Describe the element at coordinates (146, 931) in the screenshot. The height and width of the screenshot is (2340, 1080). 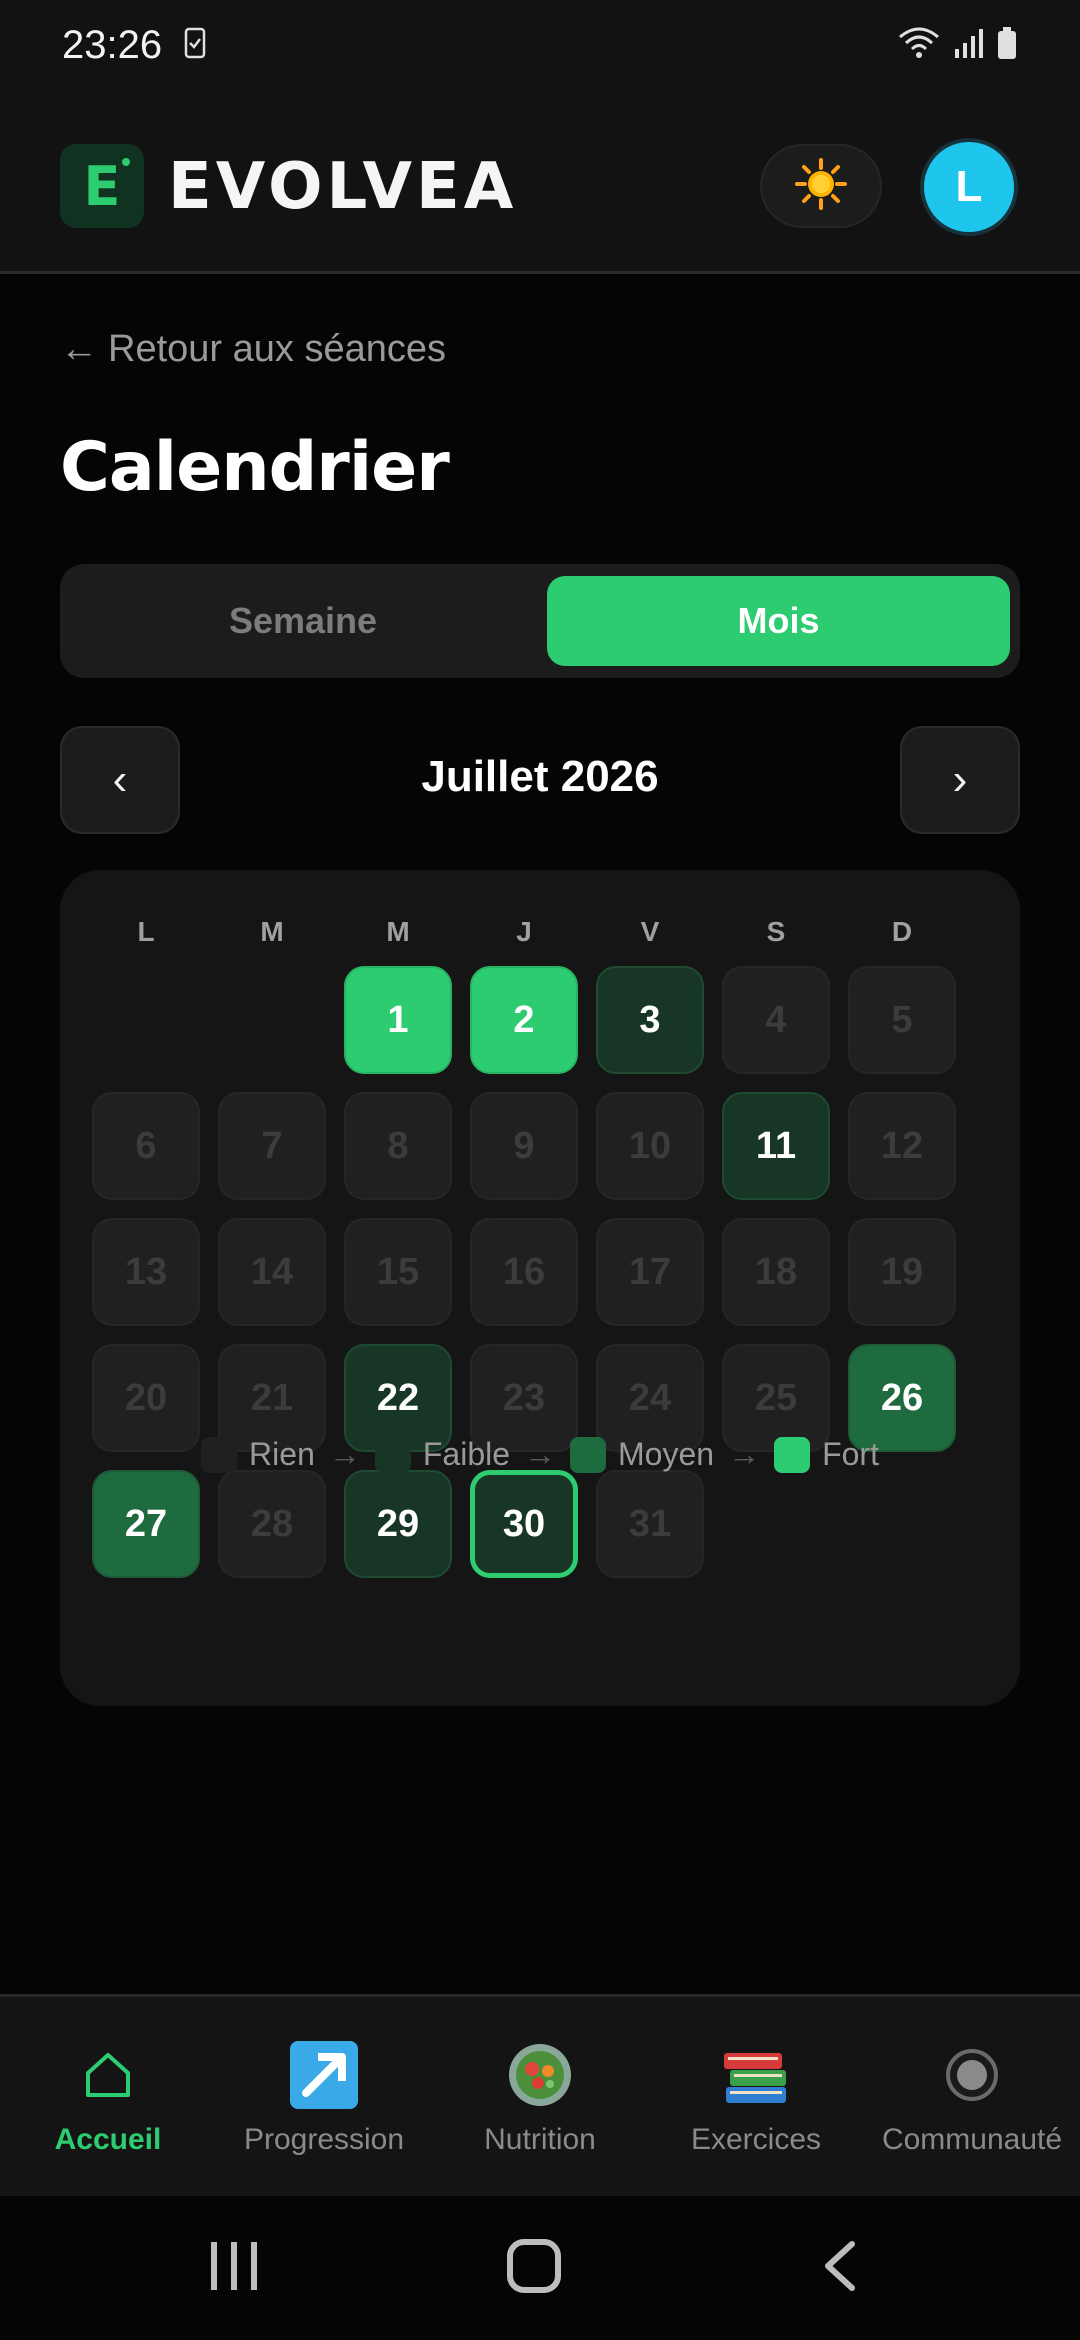
I see `weekday-label: L` at that location.